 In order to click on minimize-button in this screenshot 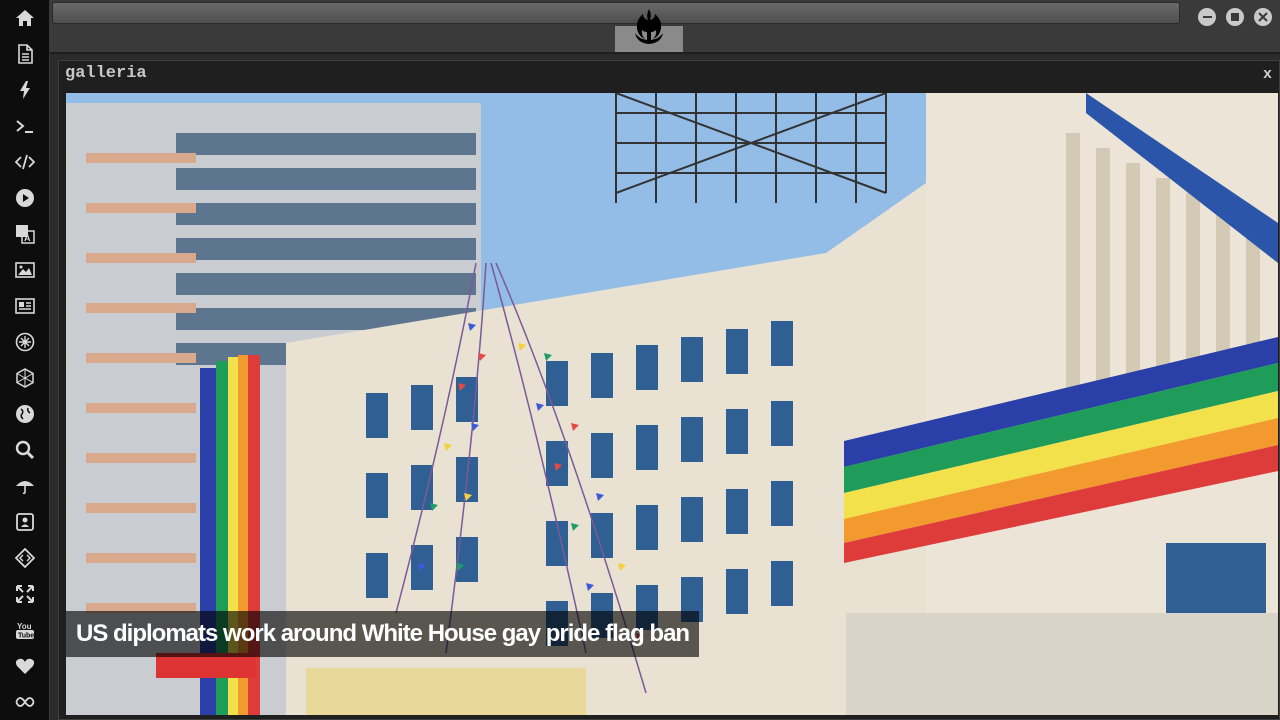, I will do `click(1207, 17)`.